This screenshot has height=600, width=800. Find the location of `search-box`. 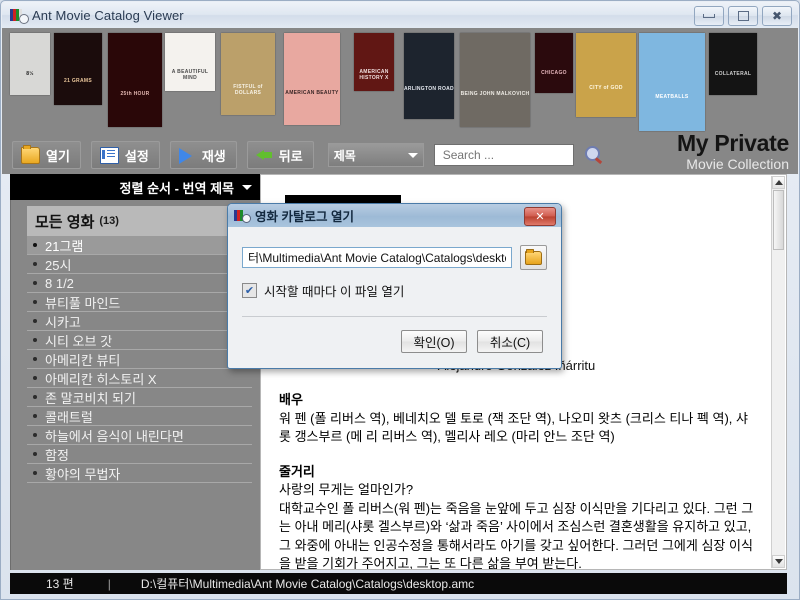

search-box is located at coordinates (503, 155).